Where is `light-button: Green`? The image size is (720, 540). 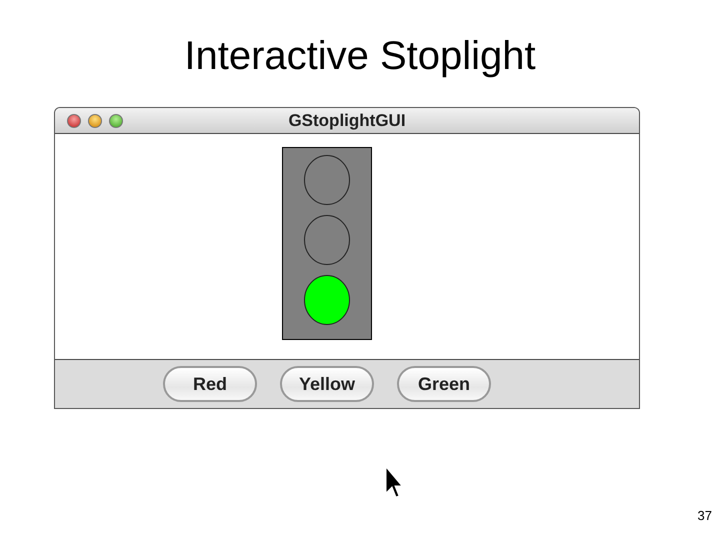
light-button: Green is located at coordinates (444, 384).